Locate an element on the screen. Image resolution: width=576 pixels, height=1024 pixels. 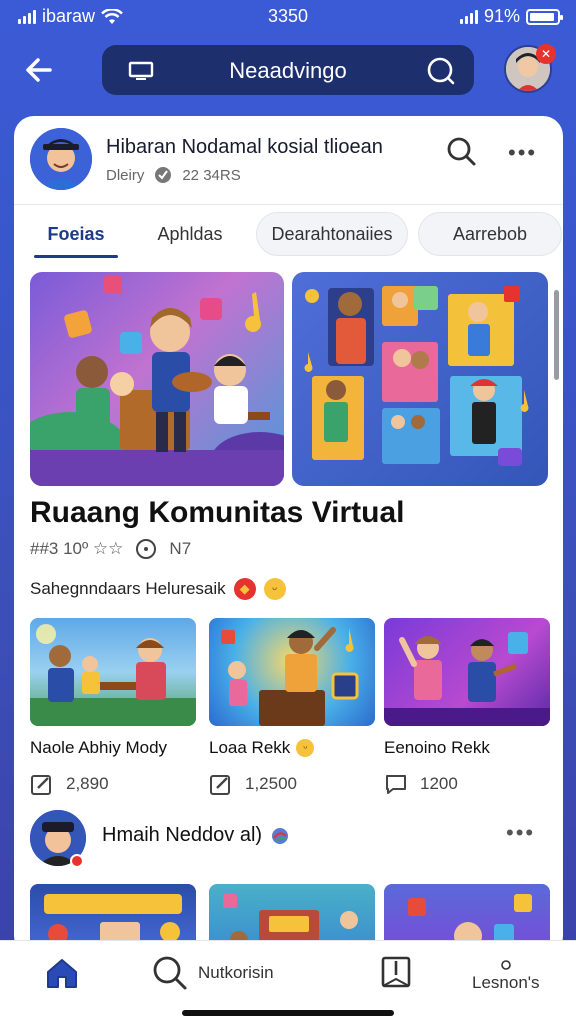
nav-search: Nutkorisin is located at coordinates (213, 973).